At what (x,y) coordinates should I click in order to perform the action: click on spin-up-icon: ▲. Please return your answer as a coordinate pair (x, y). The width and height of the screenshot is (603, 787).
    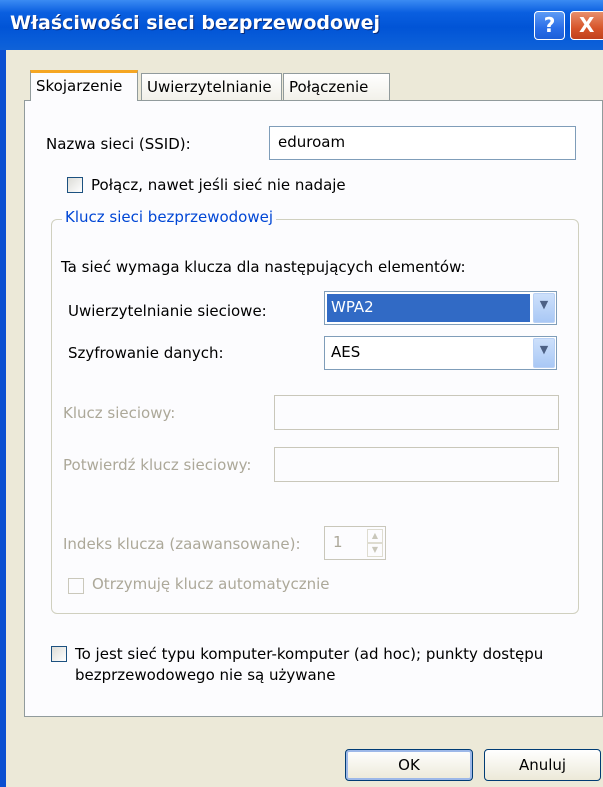
    Looking at the image, I should click on (375, 536).